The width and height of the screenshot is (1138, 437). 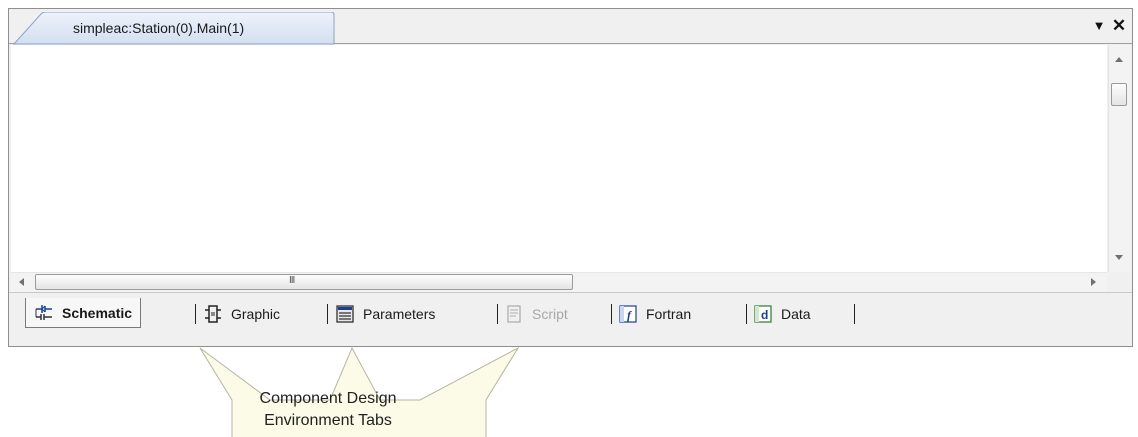 I want to click on callout-text: Component Design Environment Tabs, so click(x=328, y=410).